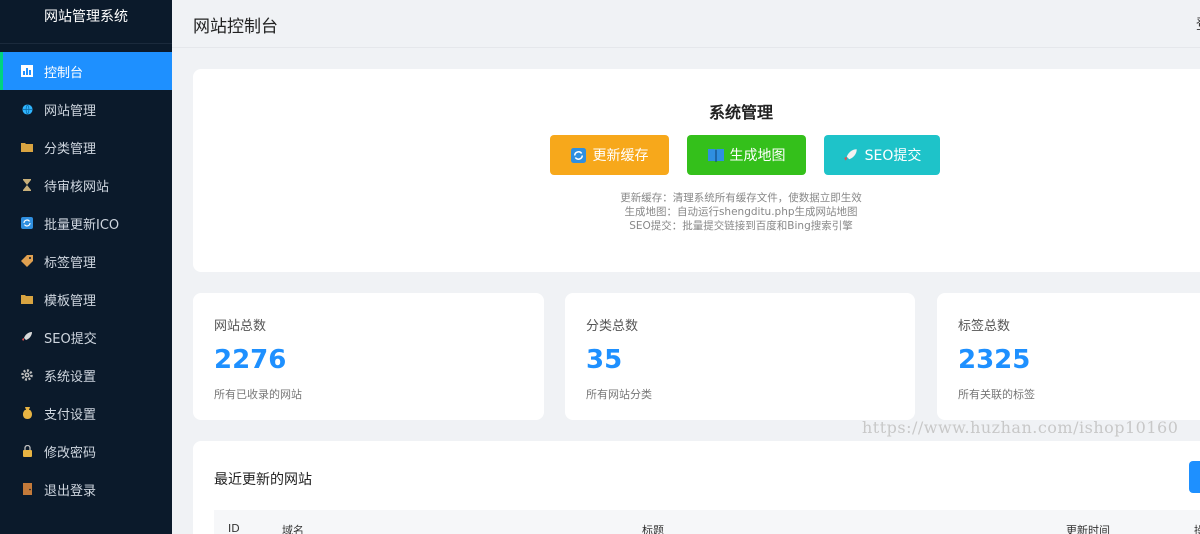 The width and height of the screenshot is (1200, 534). Describe the element at coordinates (740, 356) in the screenshot. I see `stat-card-categories: 分类总数 35 所有网站分类` at that location.